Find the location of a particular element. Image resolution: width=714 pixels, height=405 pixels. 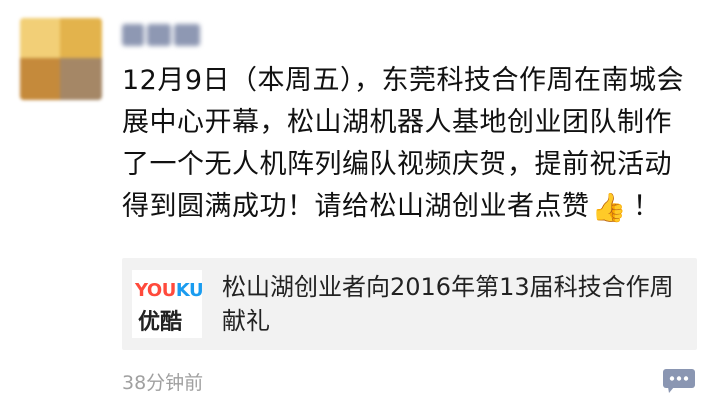

post-time: 38分钟前 is located at coordinates (163, 383).